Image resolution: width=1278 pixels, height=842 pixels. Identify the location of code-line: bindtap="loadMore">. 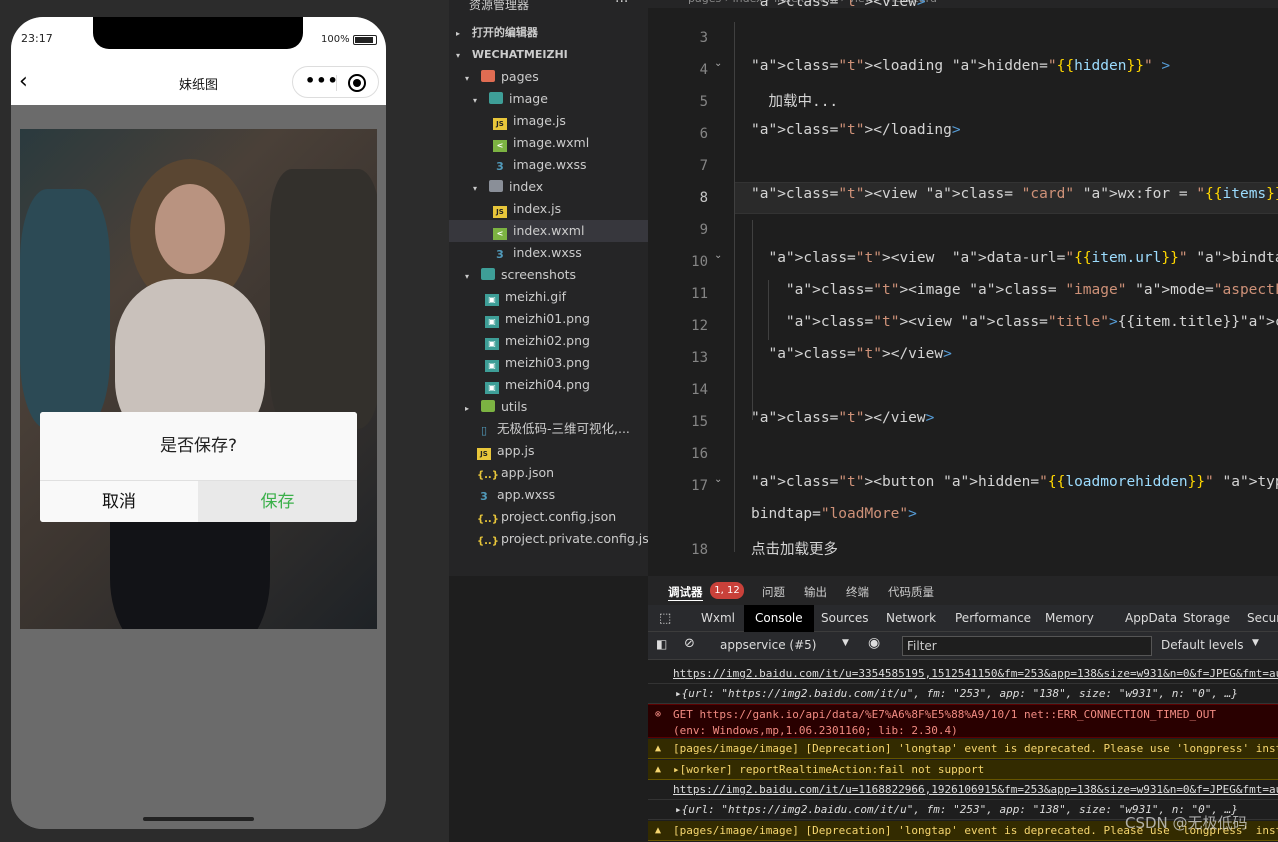
(834, 514).